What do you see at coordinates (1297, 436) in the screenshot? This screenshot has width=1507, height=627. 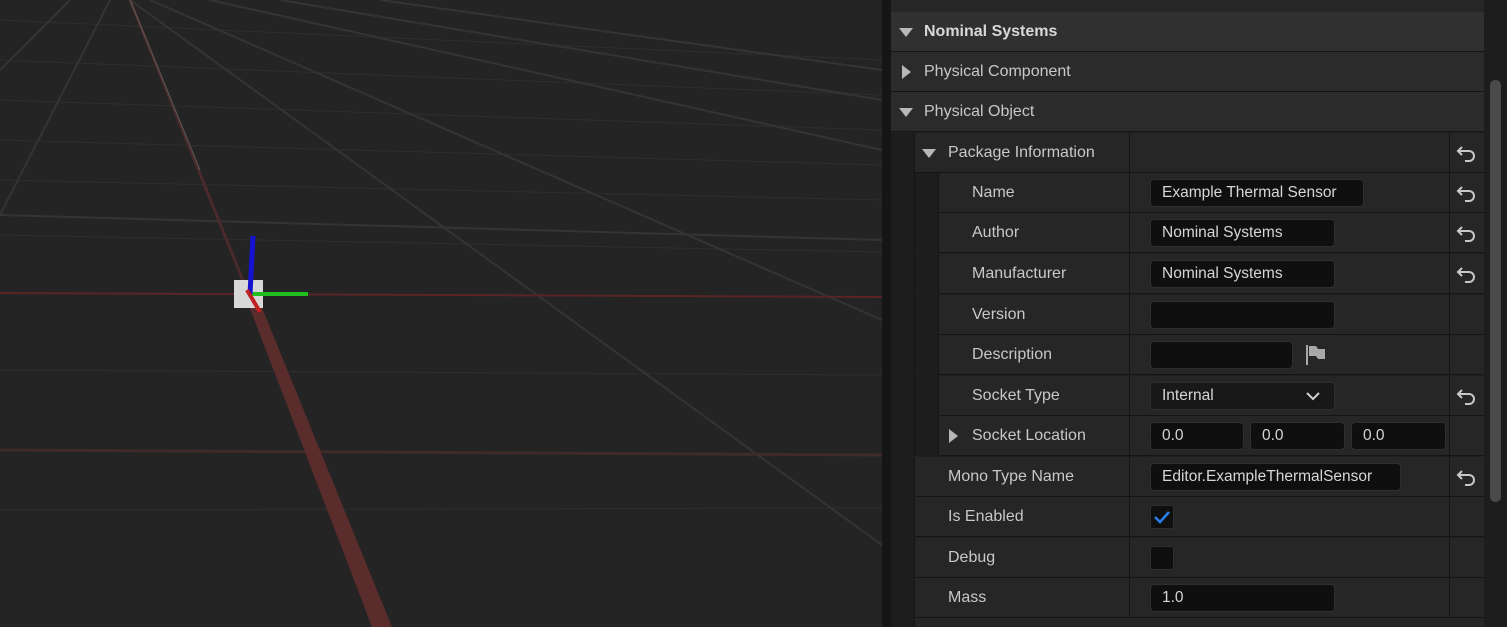 I see `socket-location-y-input: 0.0` at bounding box center [1297, 436].